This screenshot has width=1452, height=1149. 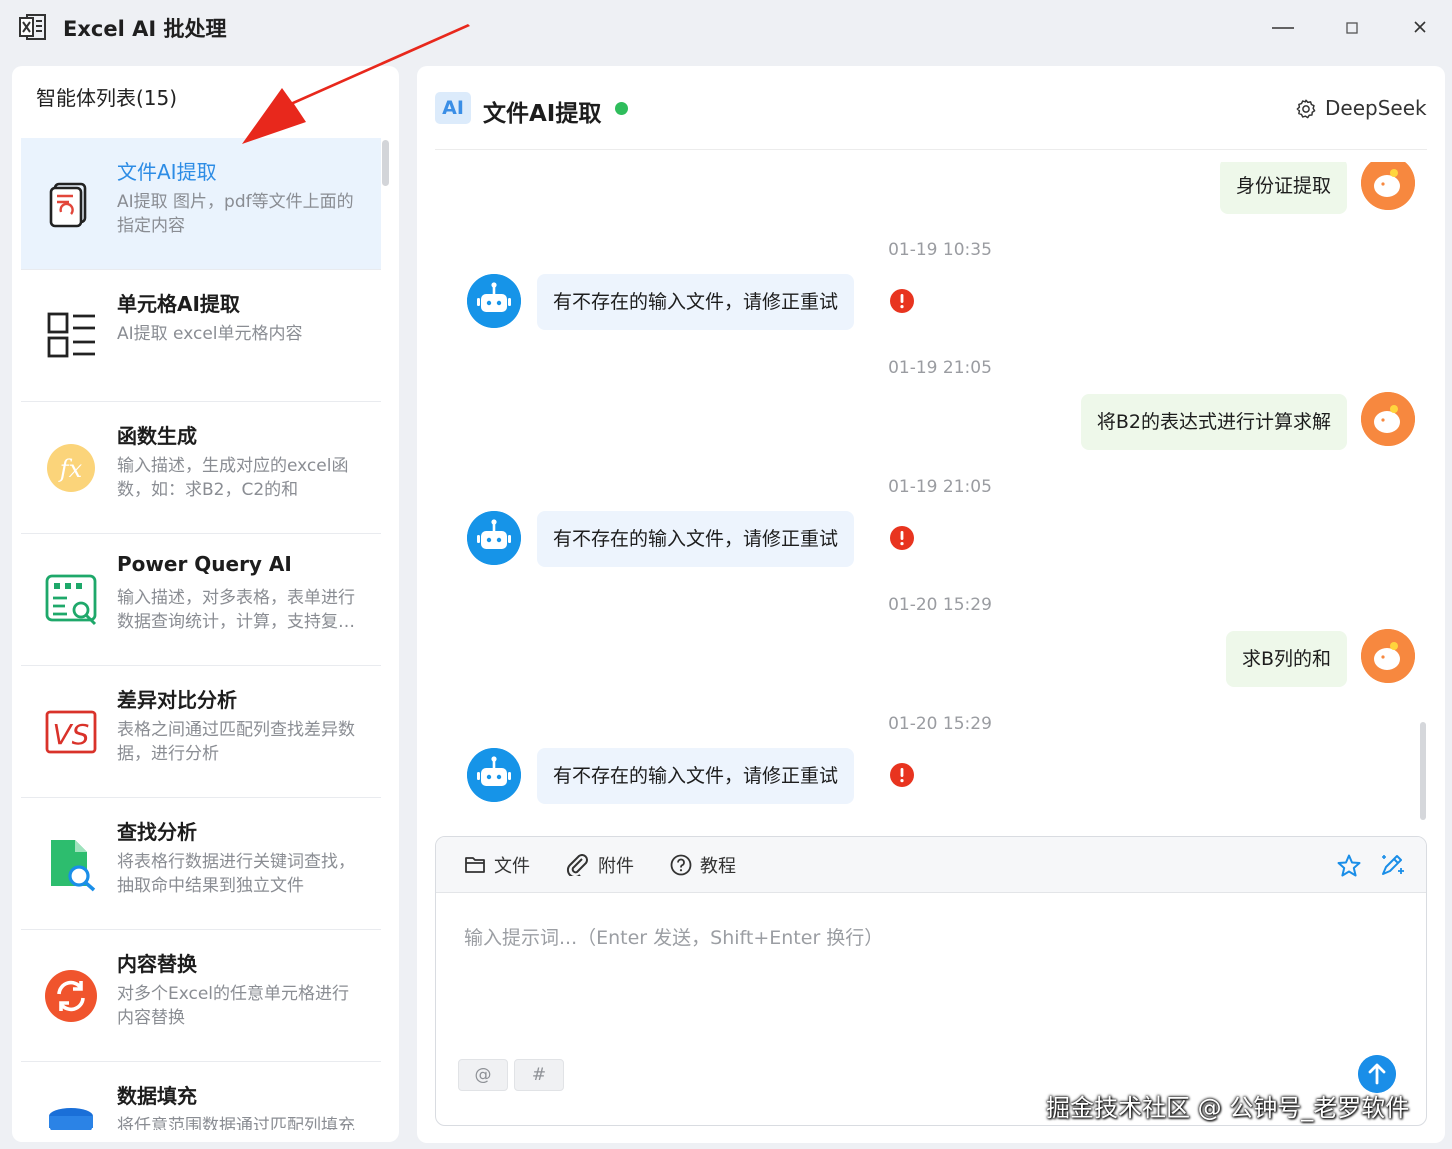 I want to click on agent-name: 查找分析, so click(x=157, y=832).